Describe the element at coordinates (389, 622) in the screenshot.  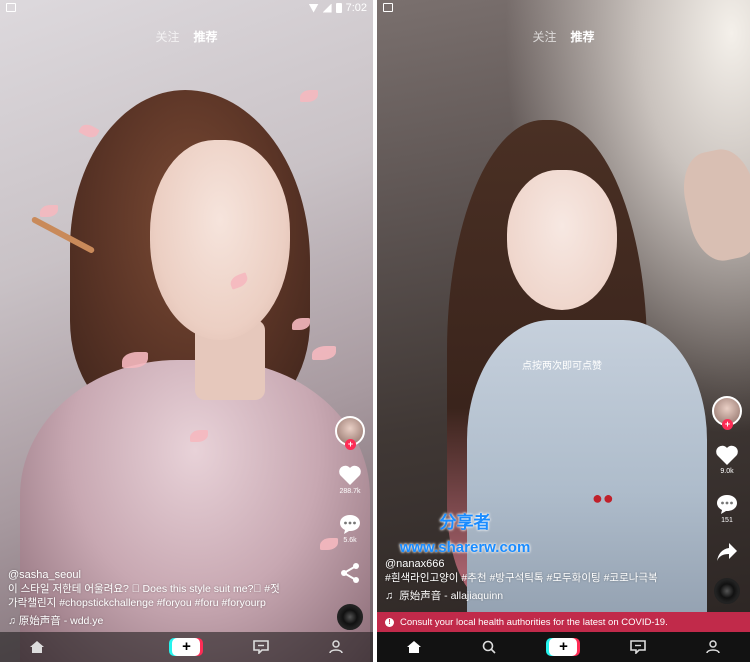
I see `info-icon: !` at that location.